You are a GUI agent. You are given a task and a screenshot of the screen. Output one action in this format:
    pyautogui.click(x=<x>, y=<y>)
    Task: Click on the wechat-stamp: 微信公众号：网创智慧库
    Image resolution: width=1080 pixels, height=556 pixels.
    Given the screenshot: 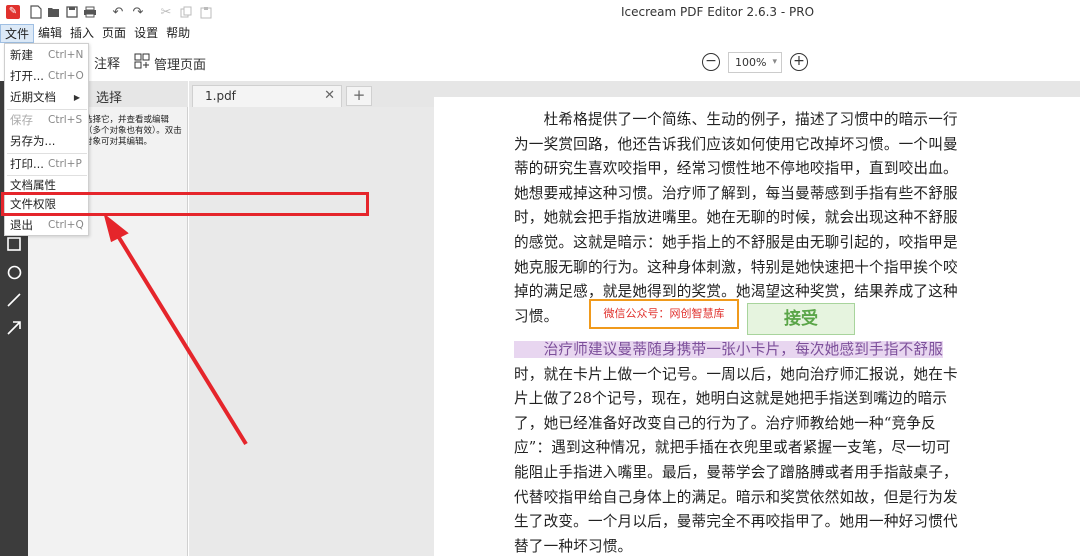 What is the action you would take?
    pyautogui.click(x=664, y=314)
    